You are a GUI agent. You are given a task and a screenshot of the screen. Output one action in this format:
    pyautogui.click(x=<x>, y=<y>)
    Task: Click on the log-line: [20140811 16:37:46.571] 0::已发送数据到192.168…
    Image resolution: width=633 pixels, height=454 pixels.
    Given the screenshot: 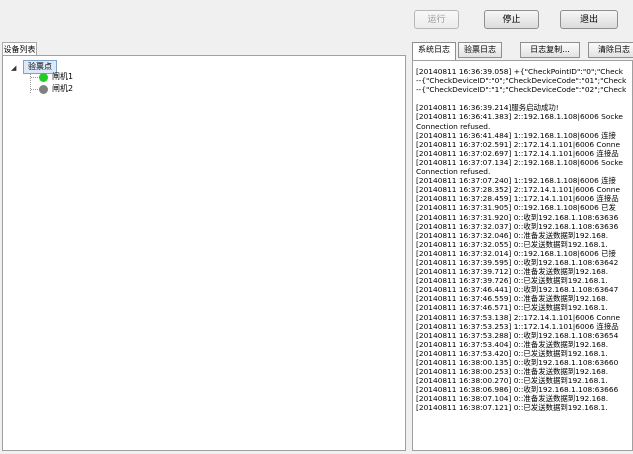 What is the action you would take?
    pyautogui.click(x=512, y=308)
    